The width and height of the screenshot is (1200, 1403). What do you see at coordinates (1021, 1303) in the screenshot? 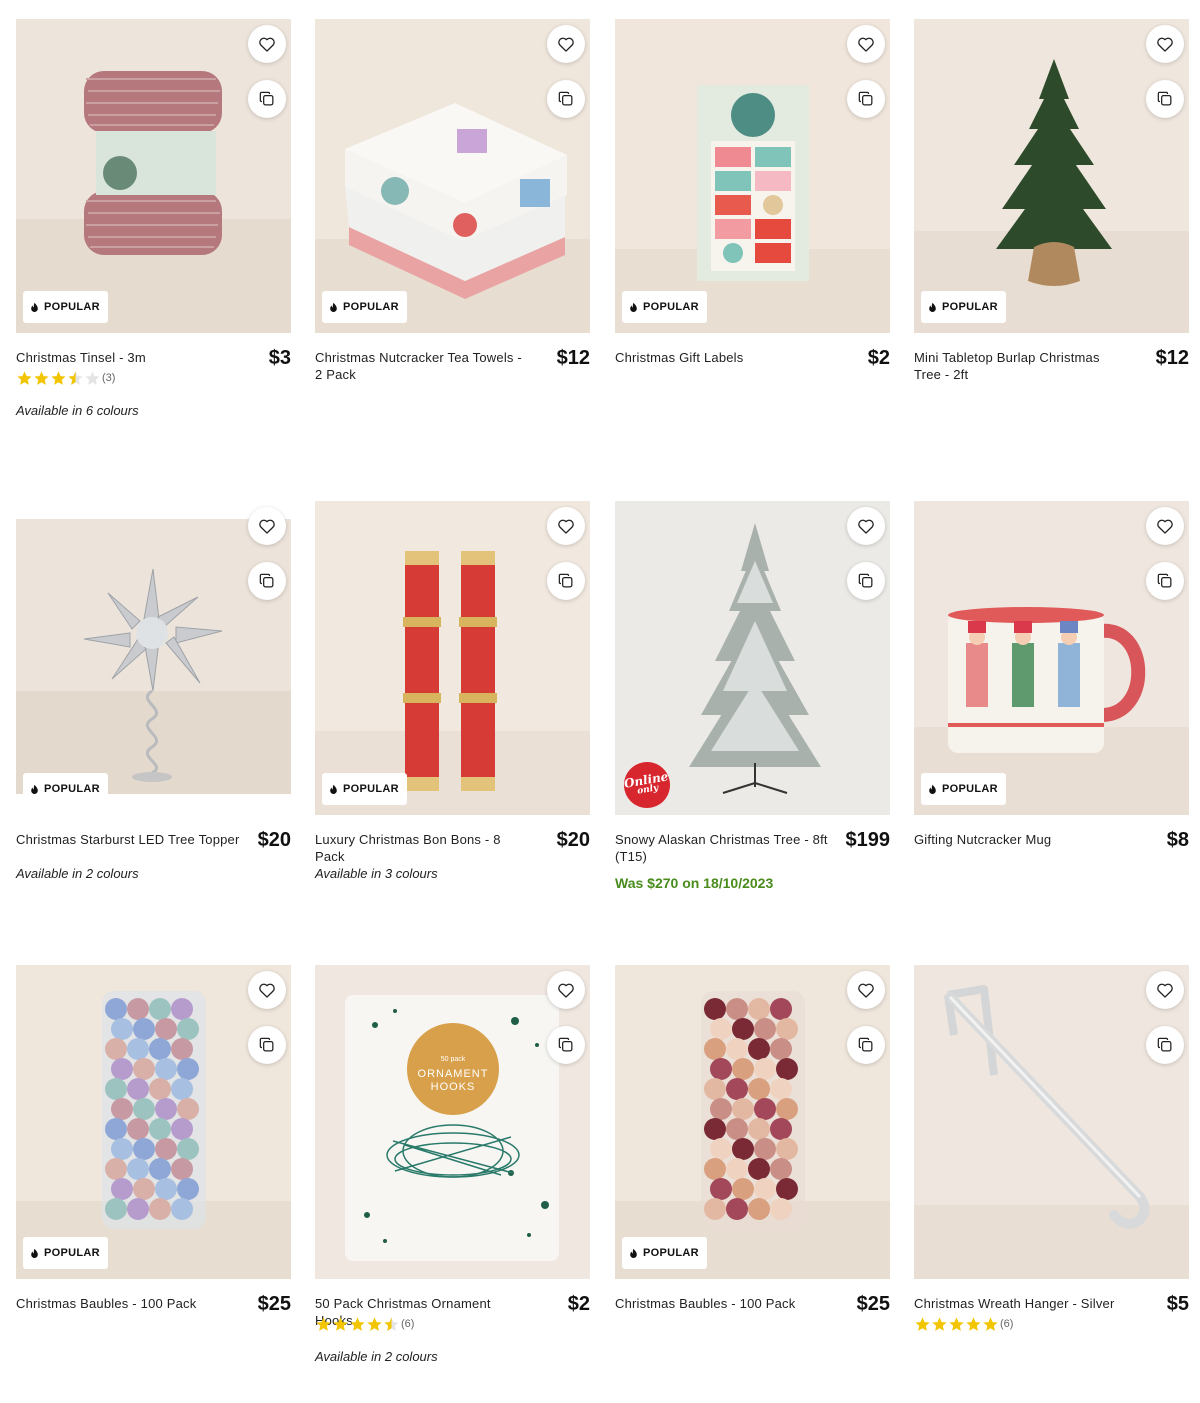
I see `product-name: Christmas Wreath Hanger - Silver` at bounding box center [1021, 1303].